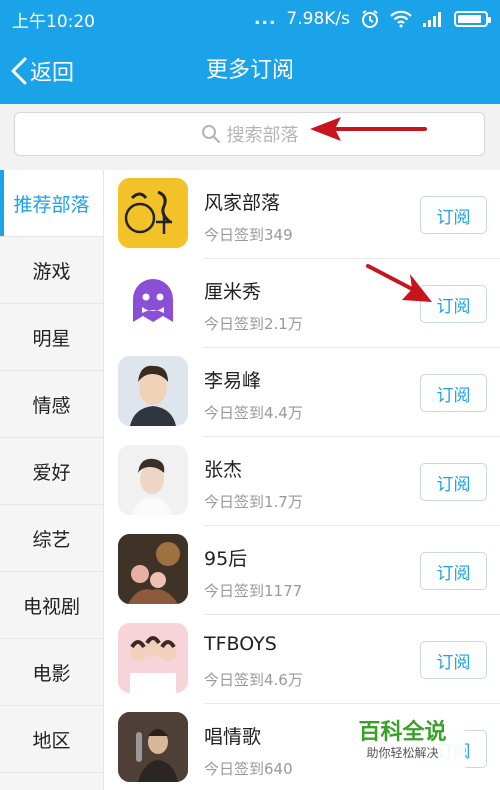  What do you see at coordinates (226, 559) in the screenshot?
I see `tribe-name: 95后` at bounding box center [226, 559].